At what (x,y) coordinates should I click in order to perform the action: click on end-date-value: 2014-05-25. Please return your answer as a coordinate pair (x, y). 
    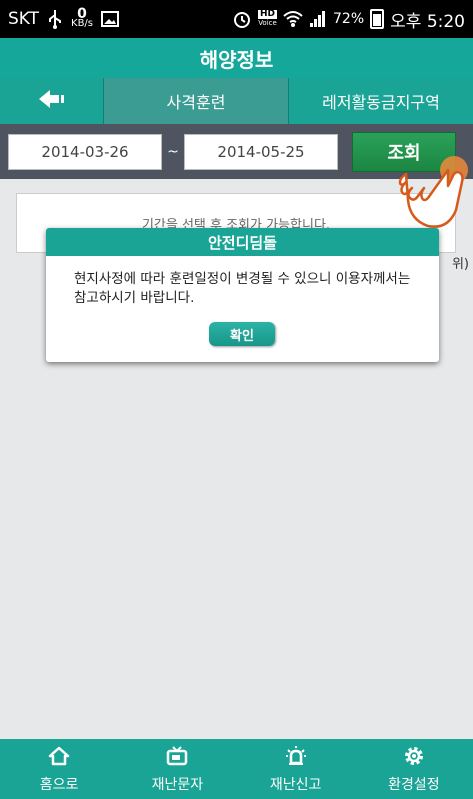
    Looking at the image, I should click on (261, 151).